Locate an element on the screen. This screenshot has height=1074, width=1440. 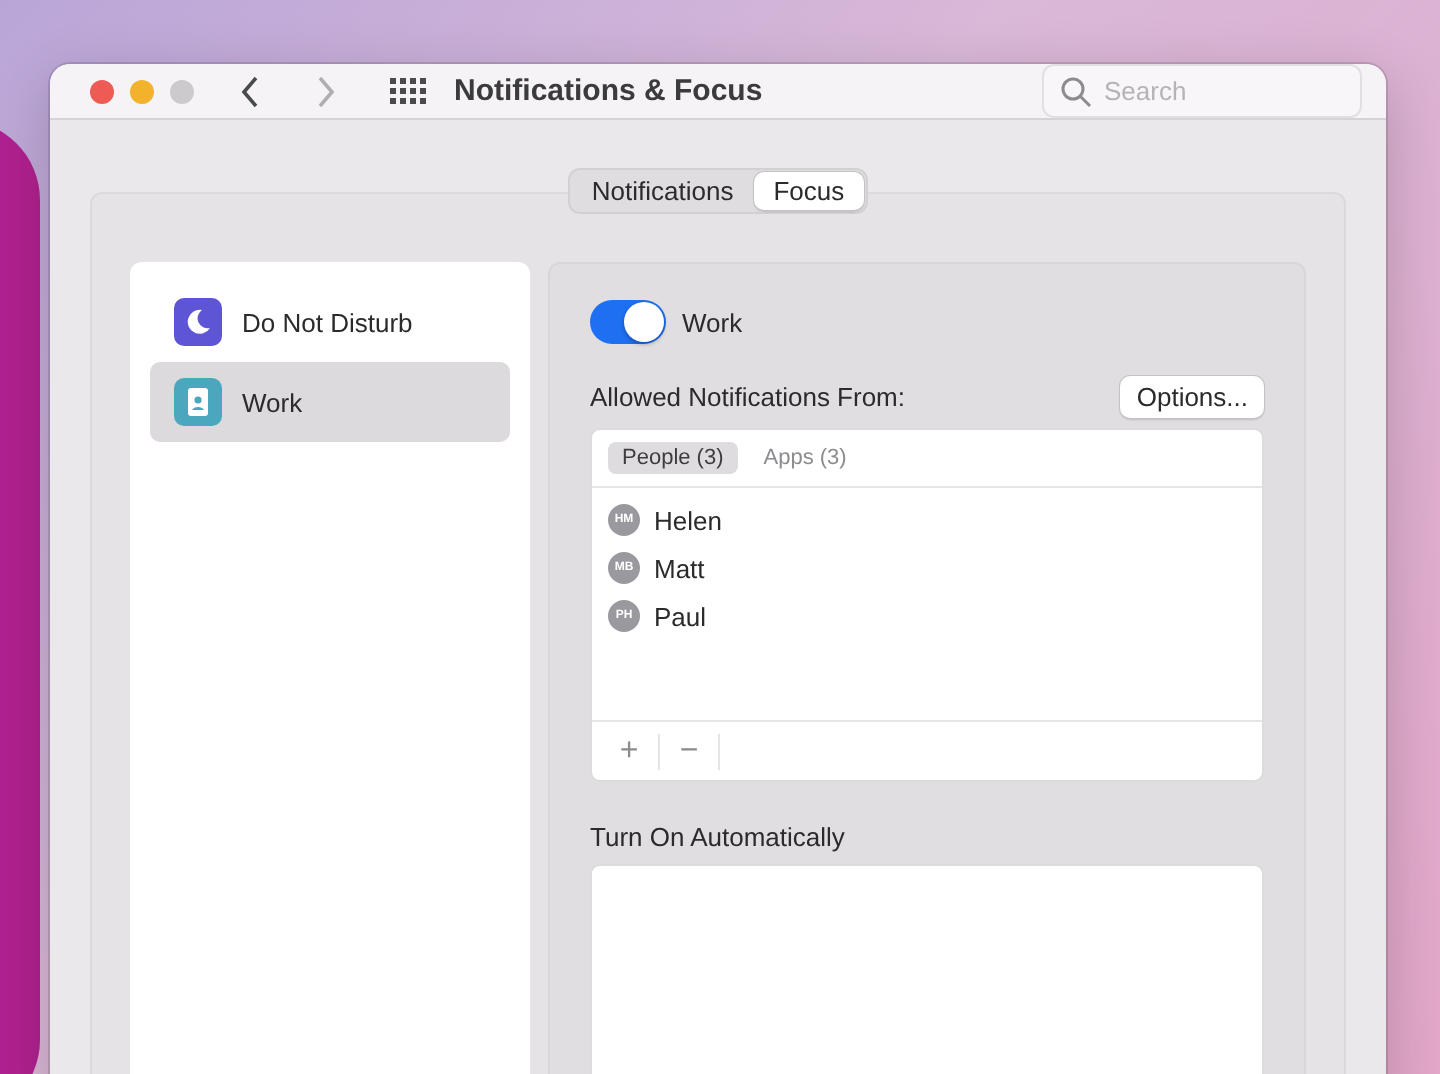
section-label: Allowed Notifications From: is located at coordinates (747, 397).